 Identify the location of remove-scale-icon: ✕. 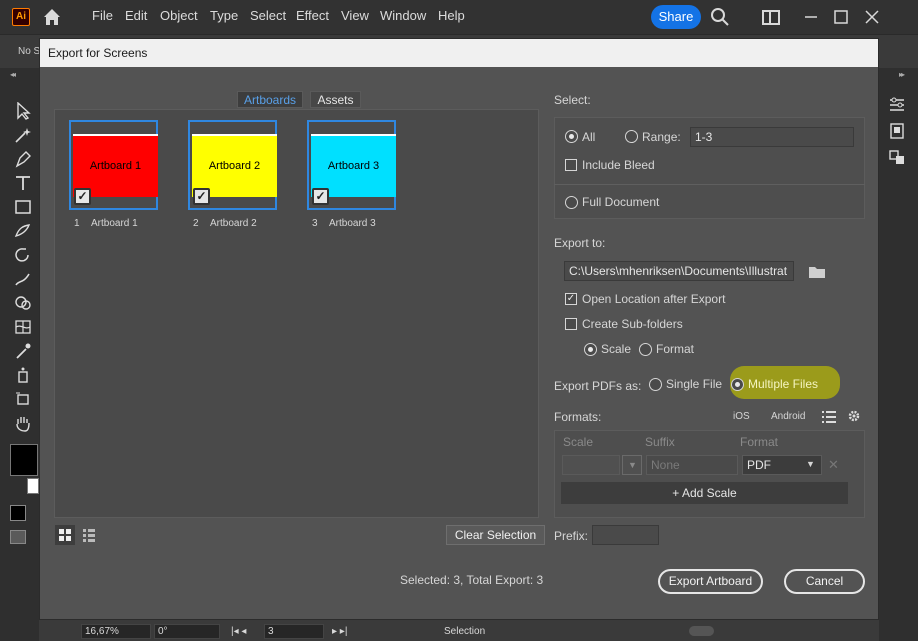
(833, 465).